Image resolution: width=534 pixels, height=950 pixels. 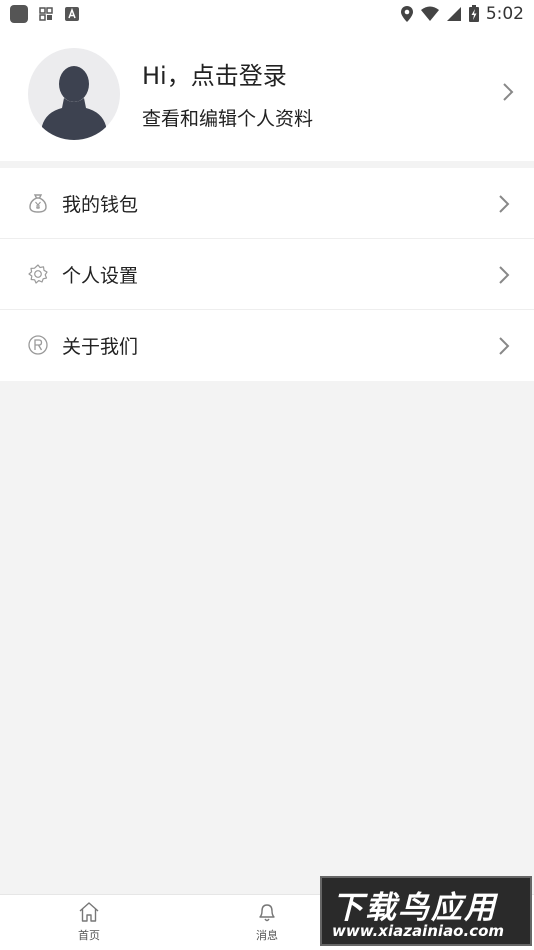 I want to click on wifi-icon, so click(x=429, y=13).